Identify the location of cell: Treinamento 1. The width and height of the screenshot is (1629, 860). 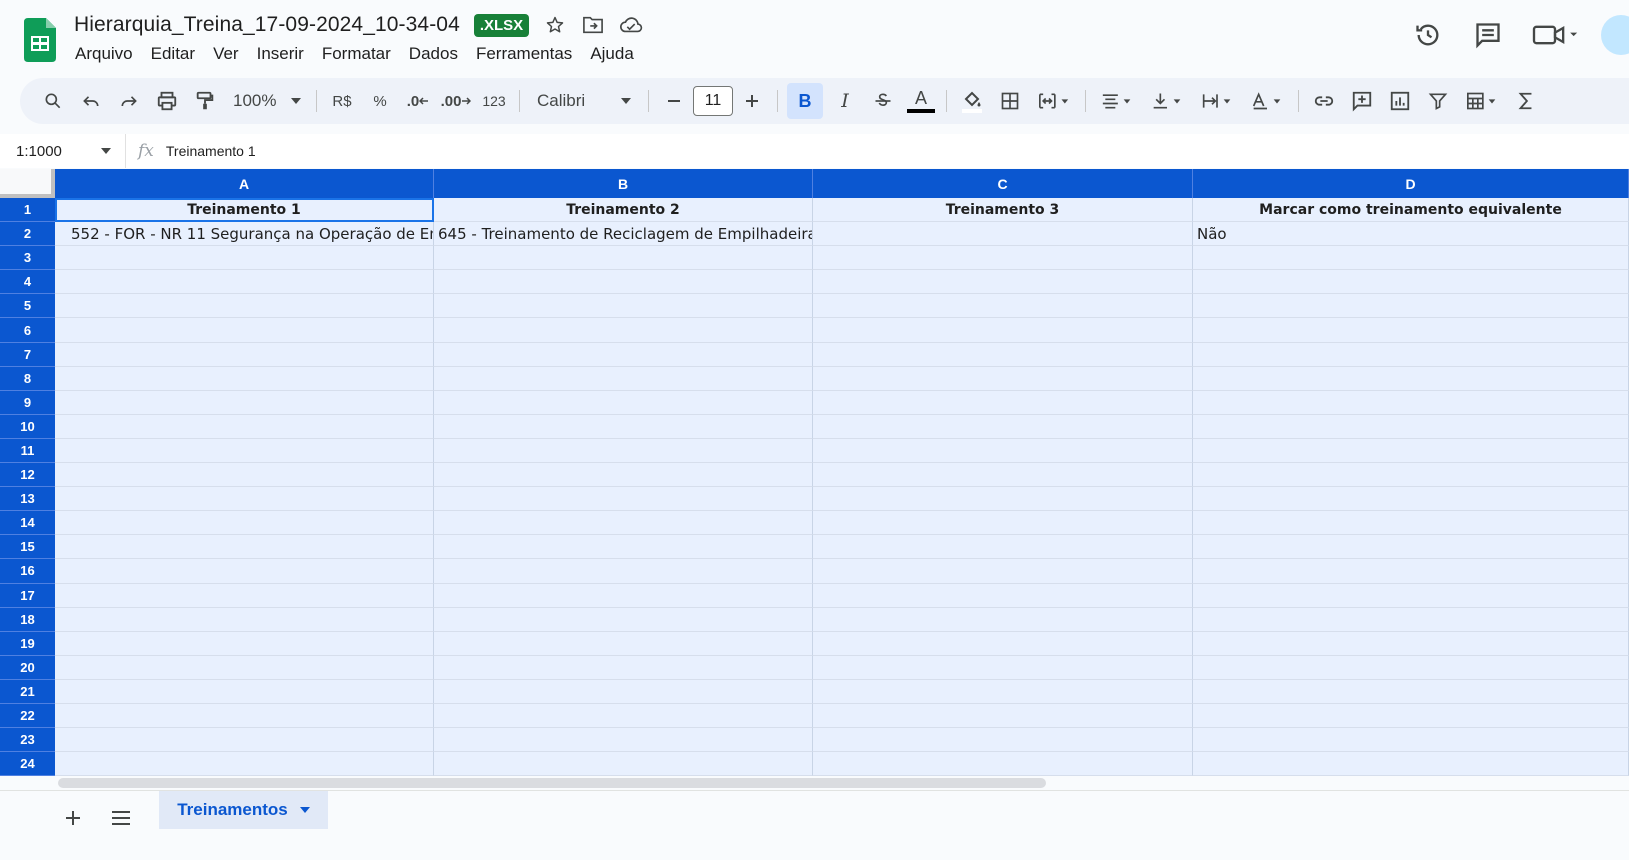
(244, 210).